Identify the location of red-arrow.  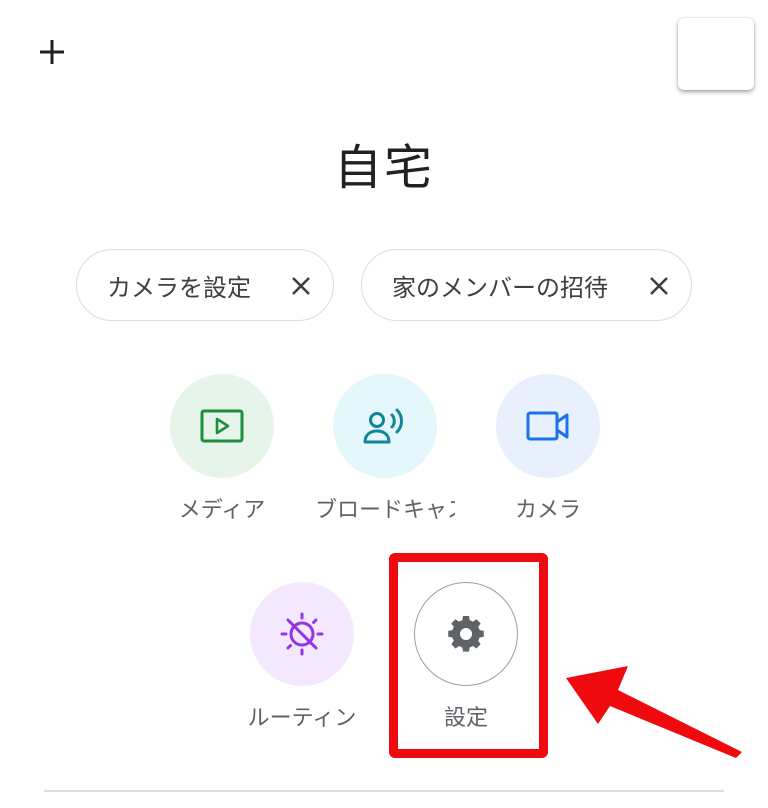
(654, 712).